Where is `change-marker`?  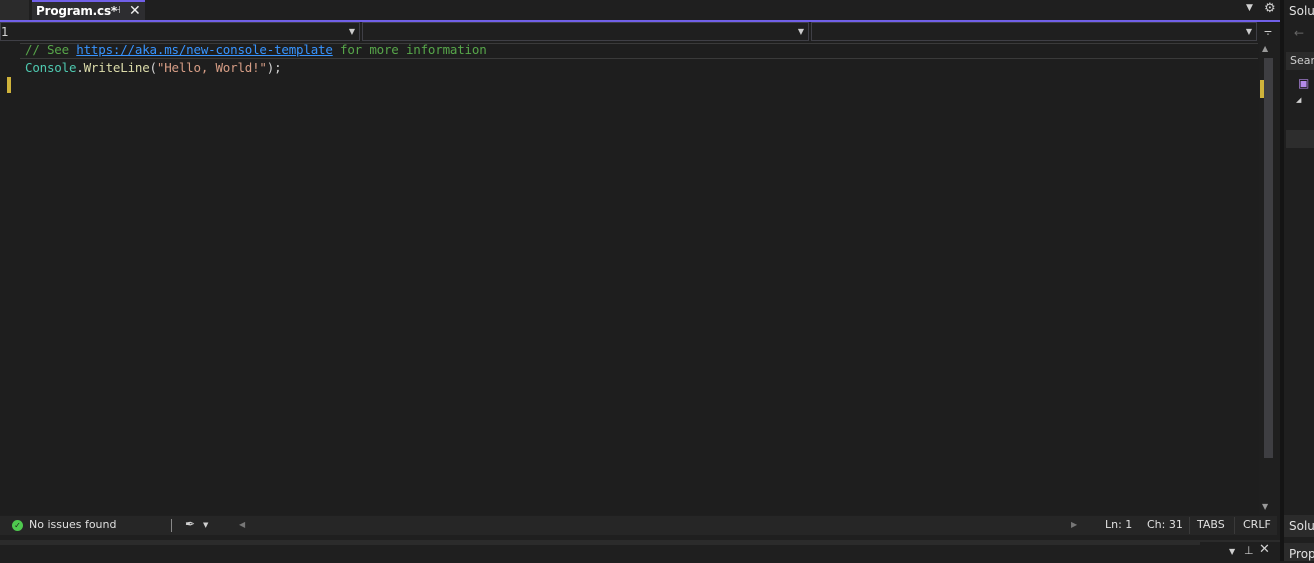
change-marker is located at coordinates (9, 85).